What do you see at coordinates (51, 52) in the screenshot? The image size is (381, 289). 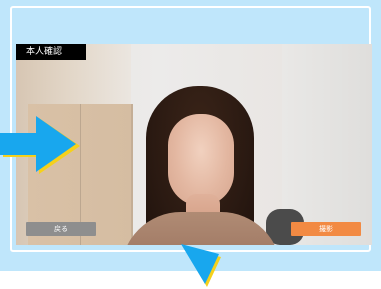 I see `page-title: 本人確認` at bounding box center [51, 52].